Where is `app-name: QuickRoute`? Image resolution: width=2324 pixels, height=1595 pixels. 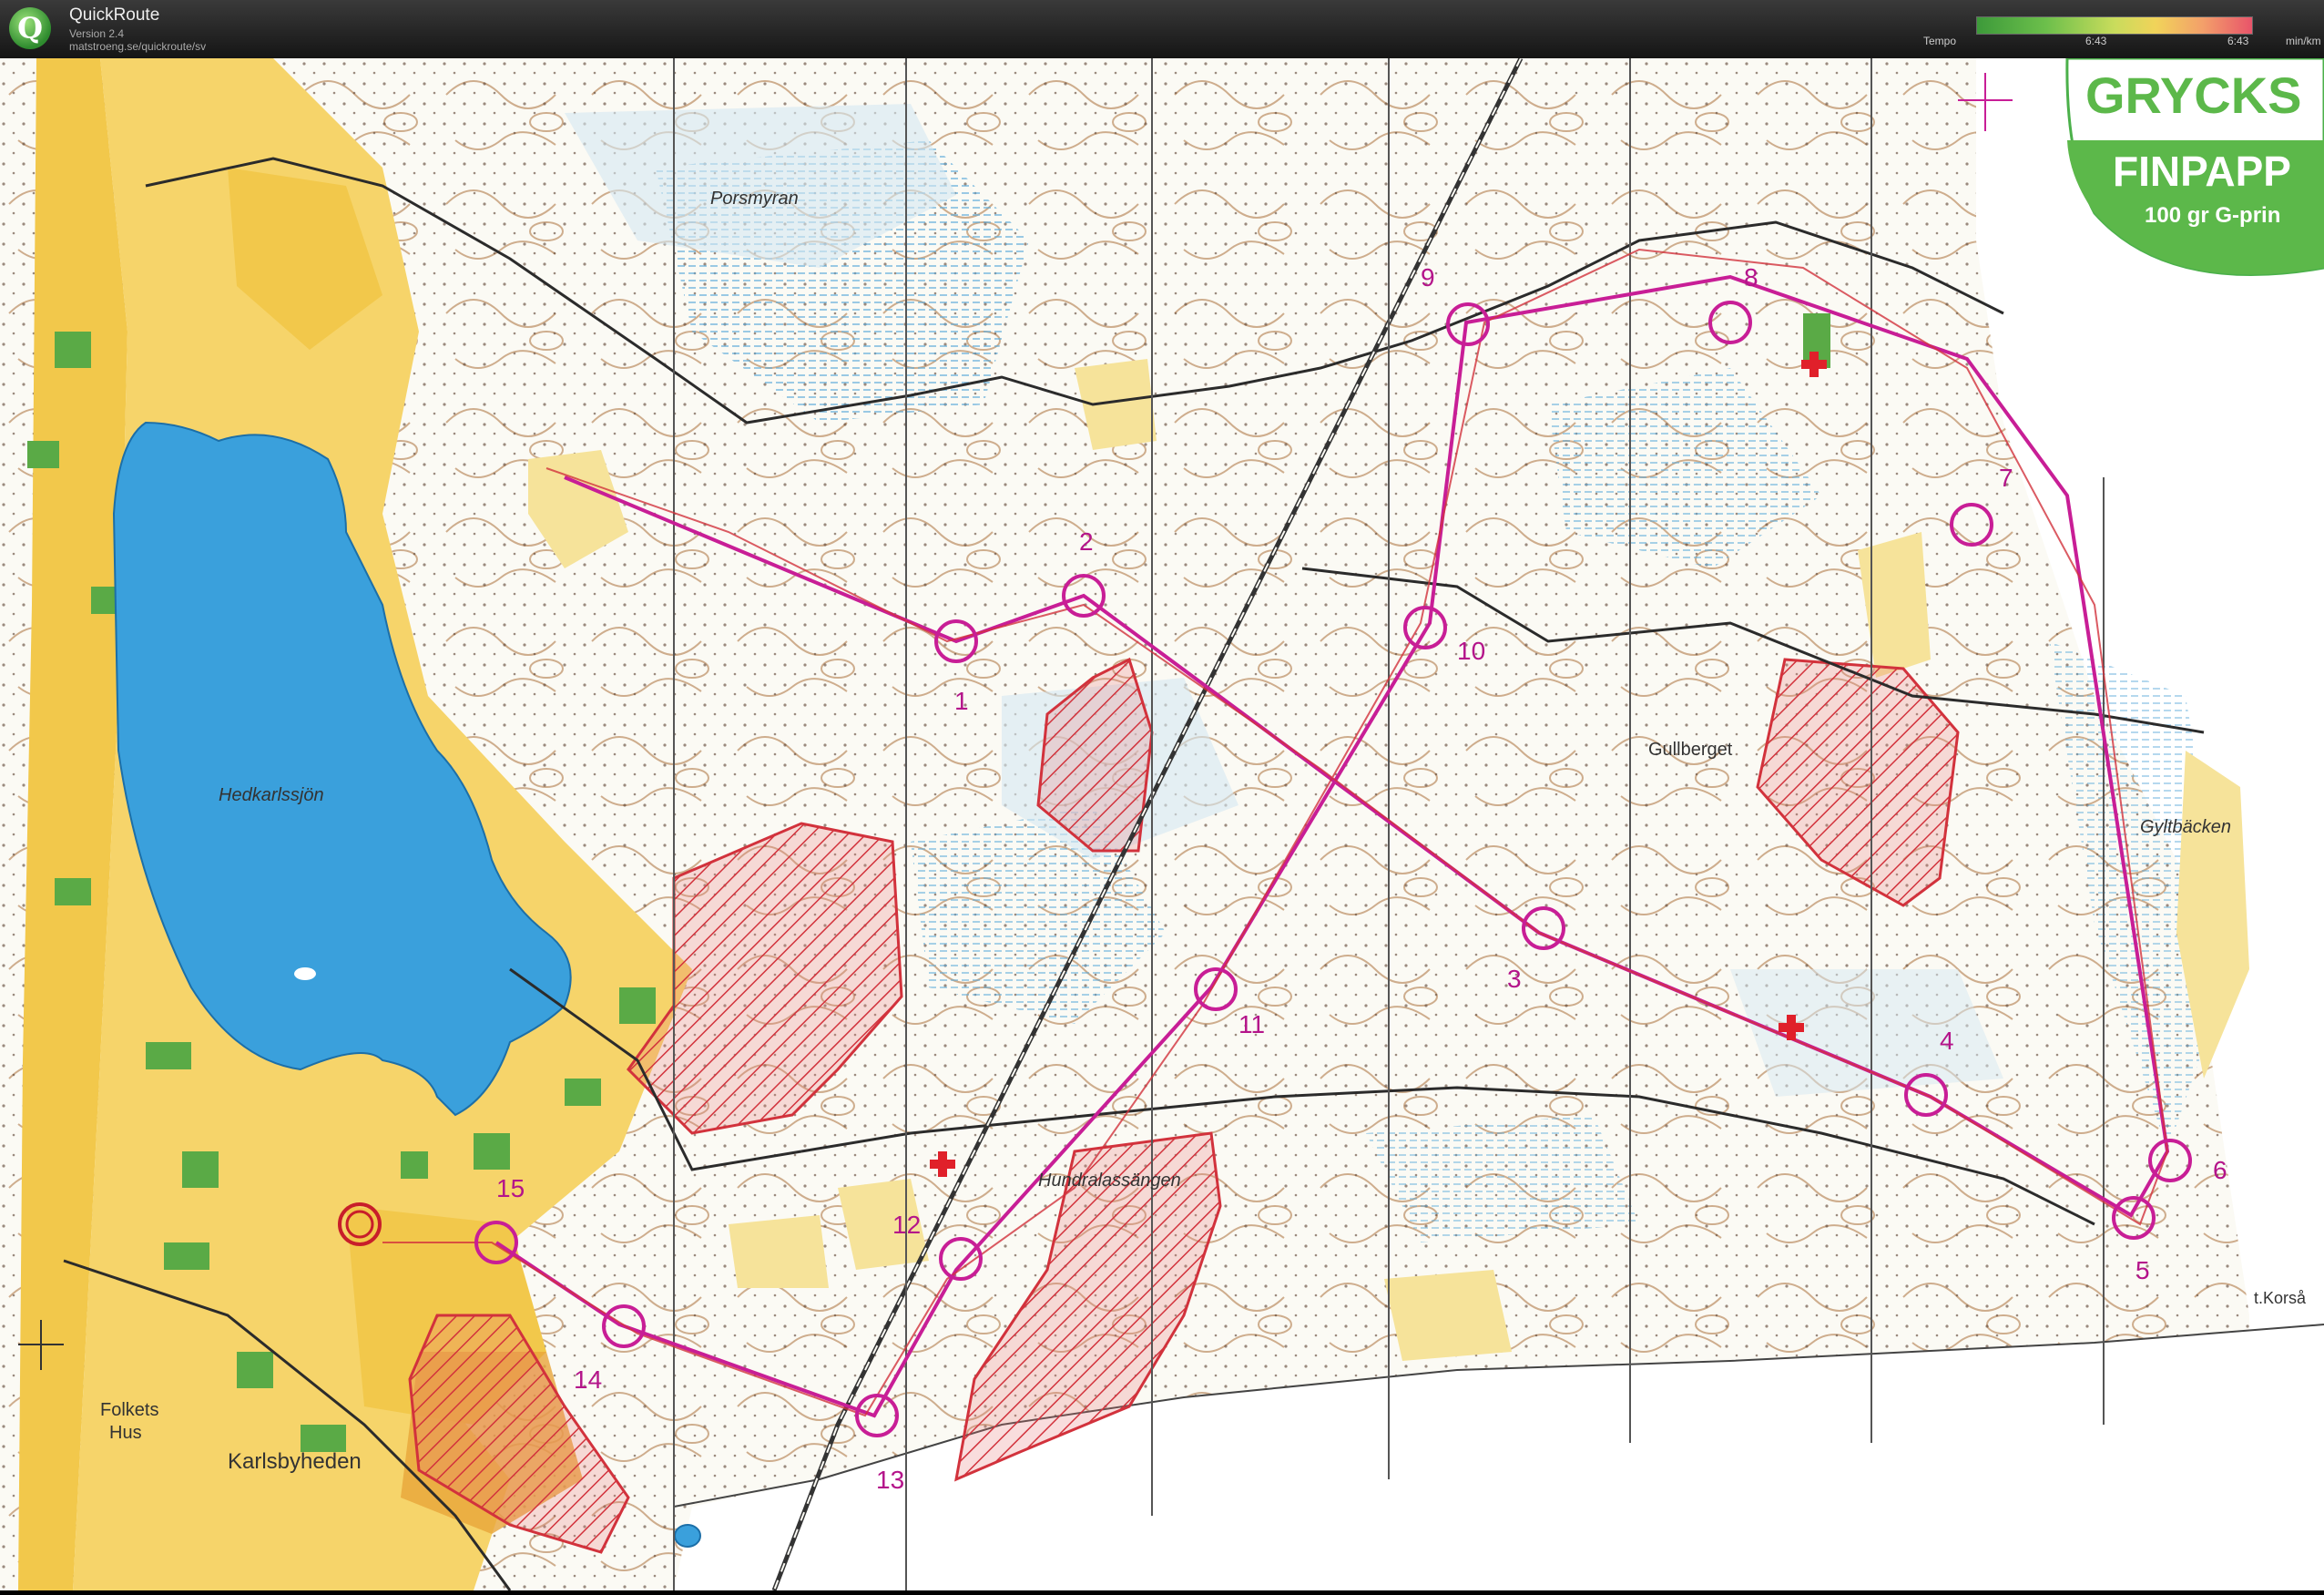 app-name: QuickRoute is located at coordinates (114, 15).